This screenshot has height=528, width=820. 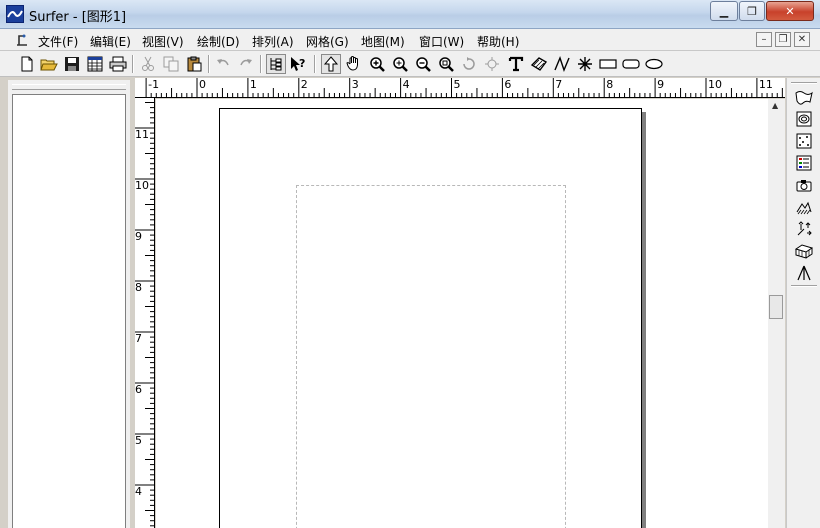 I want to click on object-manager-button, so click(x=276, y=64).